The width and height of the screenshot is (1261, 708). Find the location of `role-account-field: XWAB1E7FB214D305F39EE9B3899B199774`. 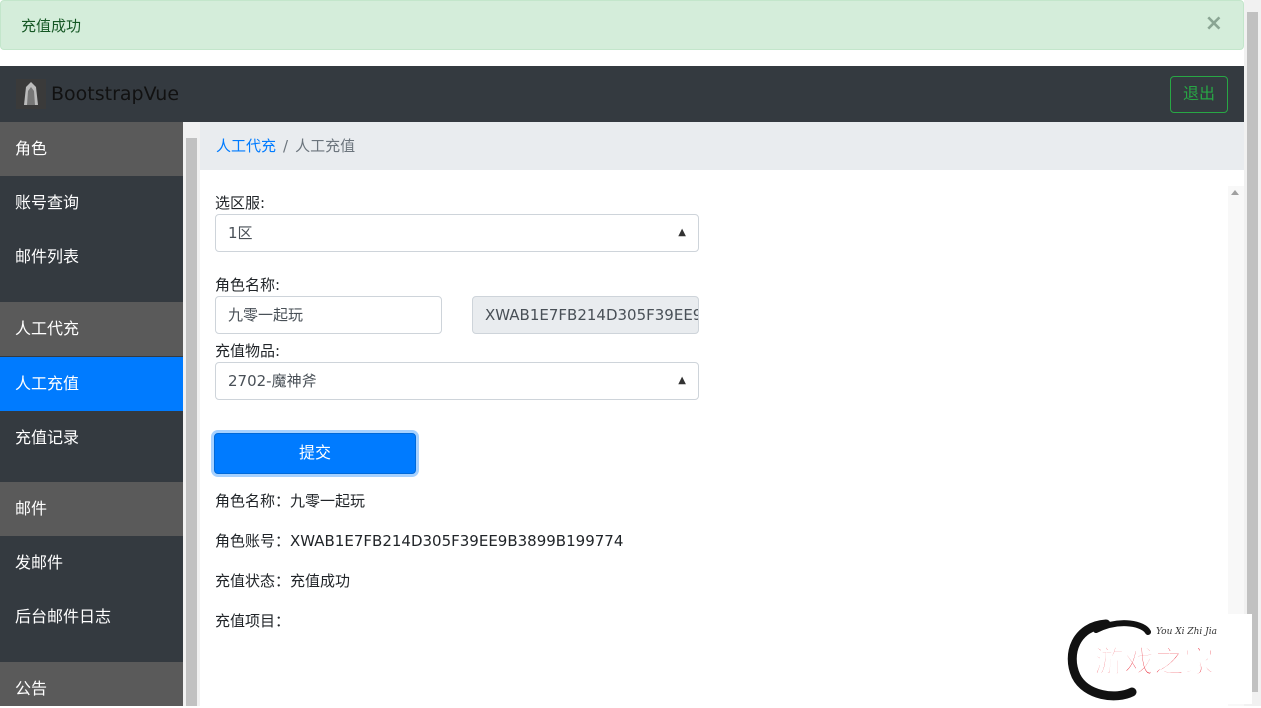

role-account-field: XWAB1E7FB214D305F39EE9B3899B199774 is located at coordinates (585, 315).